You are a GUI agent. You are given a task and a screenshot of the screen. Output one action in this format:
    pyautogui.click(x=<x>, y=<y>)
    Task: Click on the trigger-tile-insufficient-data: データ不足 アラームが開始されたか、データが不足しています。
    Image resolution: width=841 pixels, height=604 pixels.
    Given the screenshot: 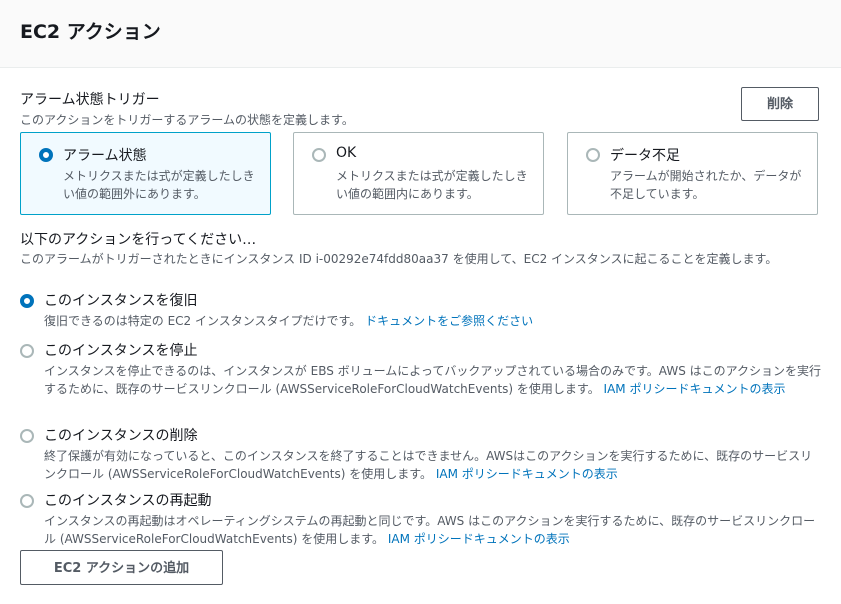 What is the action you would take?
    pyautogui.click(x=692, y=173)
    